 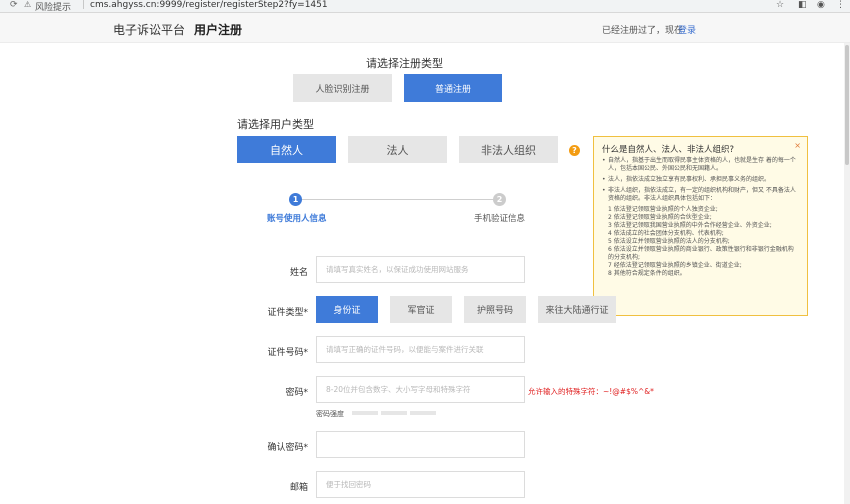 What do you see at coordinates (643, 31) in the screenshot?
I see `already-registered-text: 已经注册过了，现在` at bounding box center [643, 31].